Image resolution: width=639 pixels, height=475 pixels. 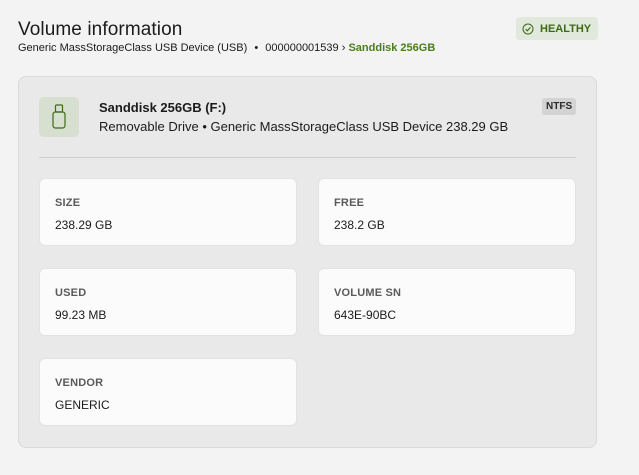 What do you see at coordinates (566, 28) in the screenshot?
I see `status-label: HEALTHY` at bounding box center [566, 28].